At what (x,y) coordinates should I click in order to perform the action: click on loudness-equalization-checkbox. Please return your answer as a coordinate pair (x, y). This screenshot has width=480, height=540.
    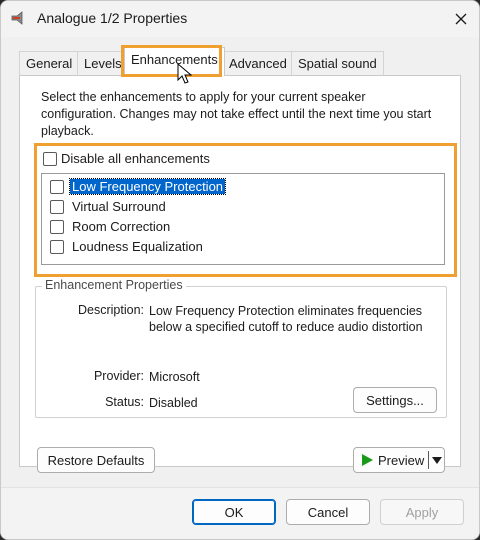
    Looking at the image, I should click on (57, 247).